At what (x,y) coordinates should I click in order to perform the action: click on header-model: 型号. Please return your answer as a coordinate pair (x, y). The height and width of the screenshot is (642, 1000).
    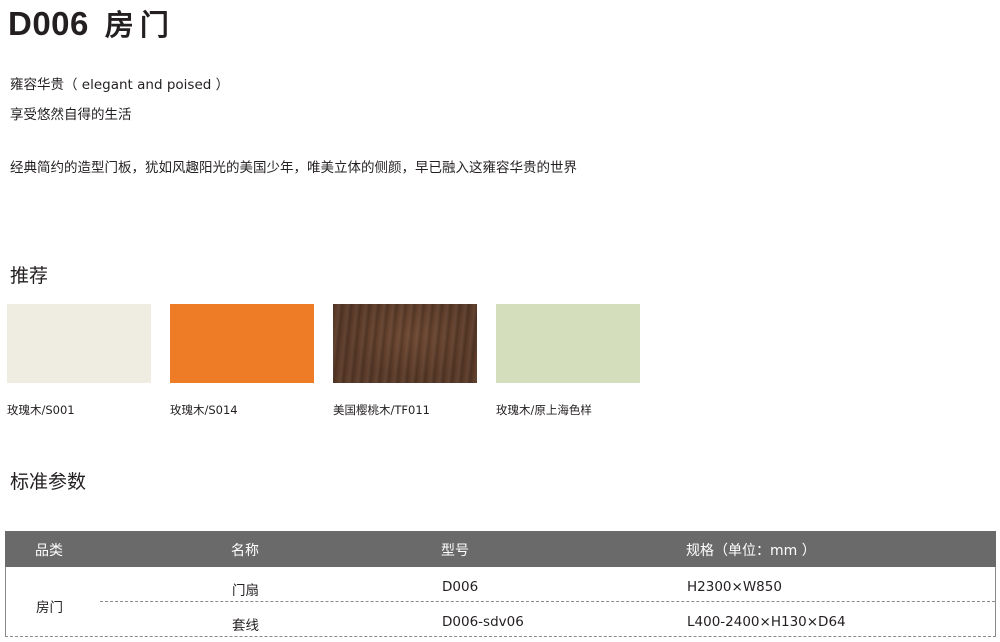
    Looking at the image, I should click on (455, 551).